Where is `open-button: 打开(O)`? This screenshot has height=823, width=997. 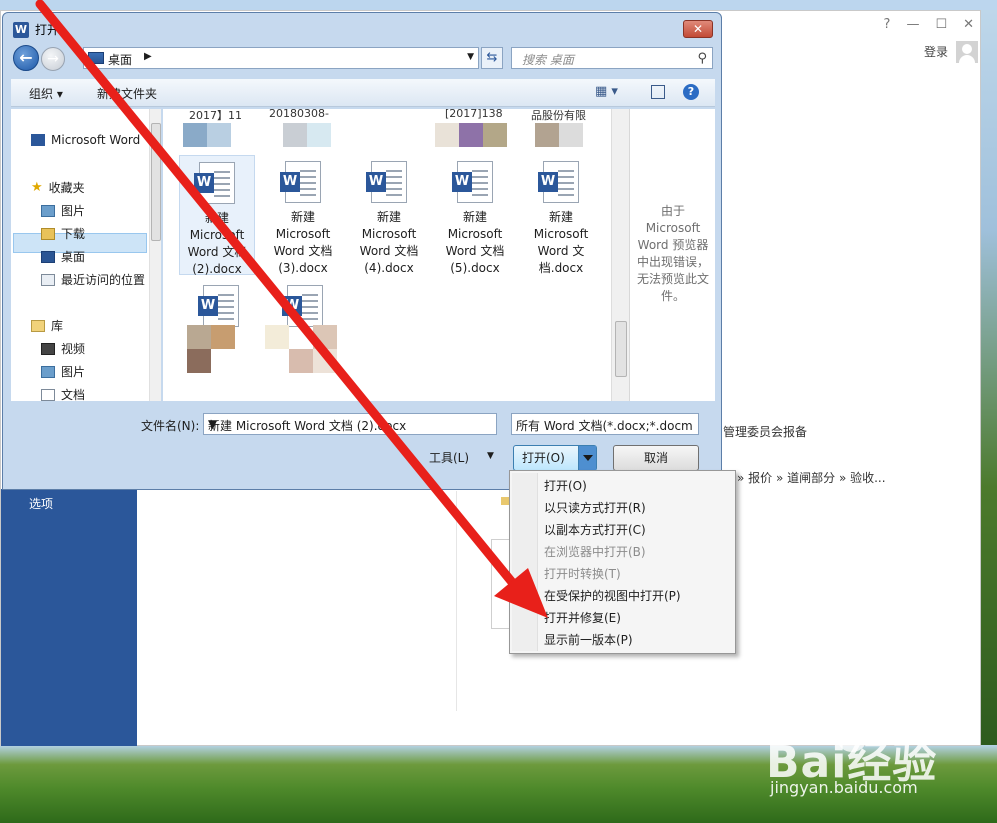 open-button: 打开(O) is located at coordinates (555, 458).